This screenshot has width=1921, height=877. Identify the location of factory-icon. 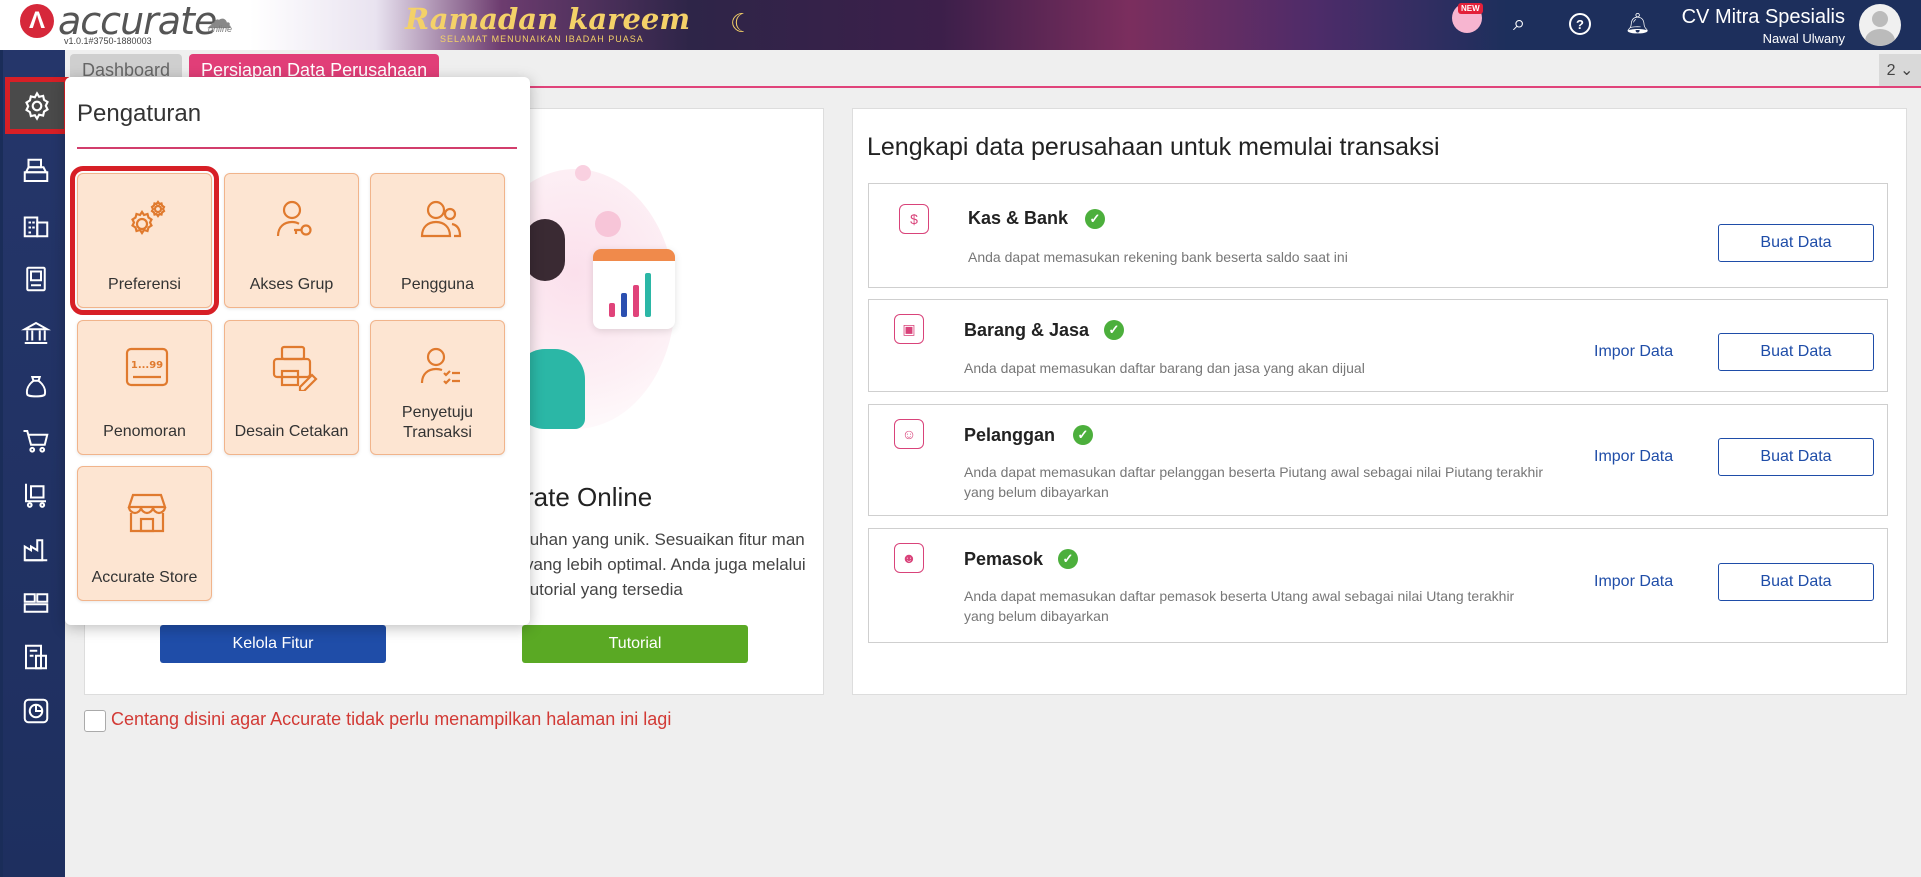
(36, 549).